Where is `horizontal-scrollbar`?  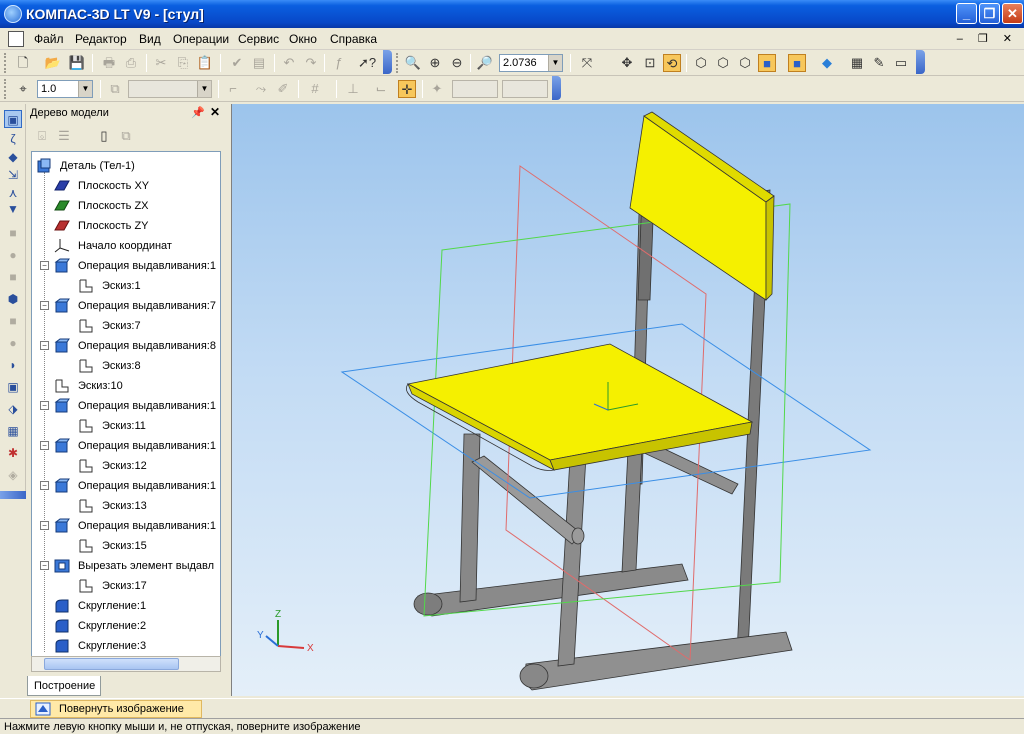 horizontal-scrollbar is located at coordinates (126, 664).